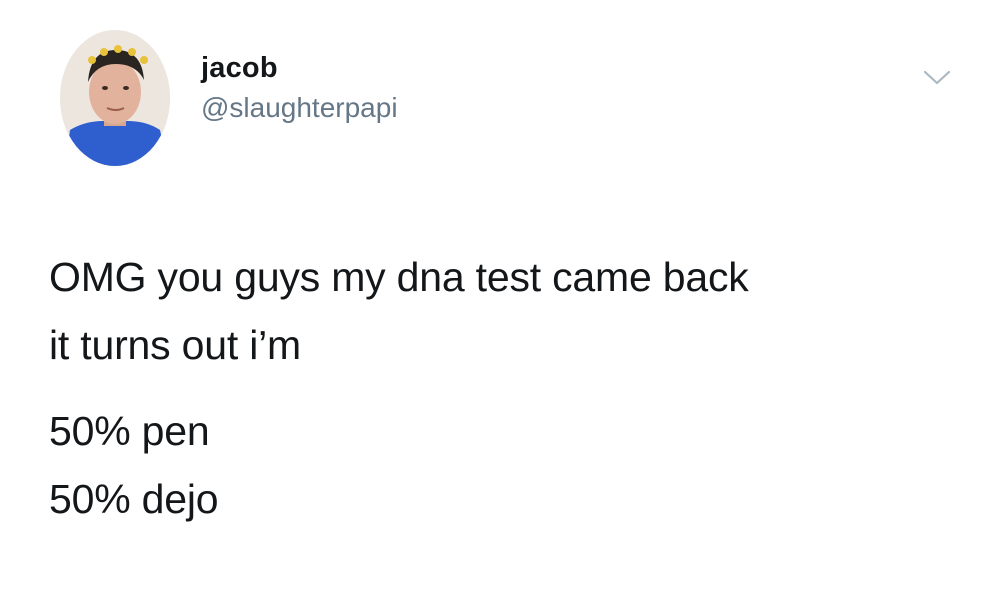  Describe the element at coordinates (129, 431) in the screenshot. I see `result-line: 50% pen` at that location.